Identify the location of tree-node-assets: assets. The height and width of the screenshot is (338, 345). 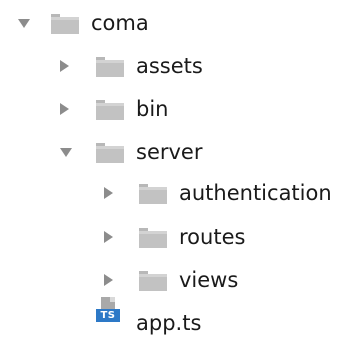
(120, 66).